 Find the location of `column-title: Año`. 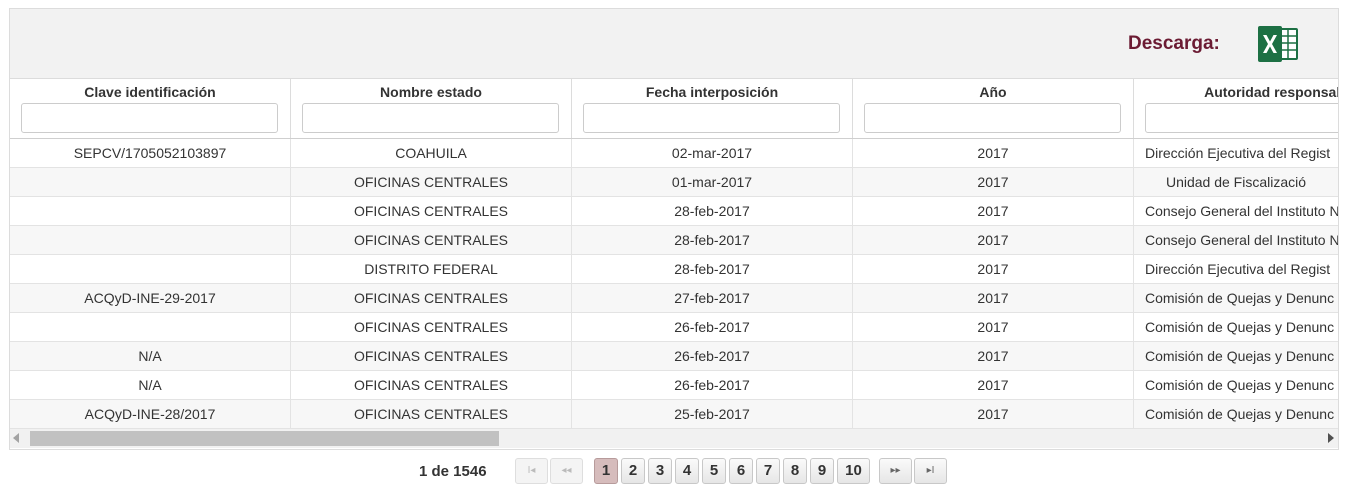

column-title: Año is located at coordinates (993, 92).